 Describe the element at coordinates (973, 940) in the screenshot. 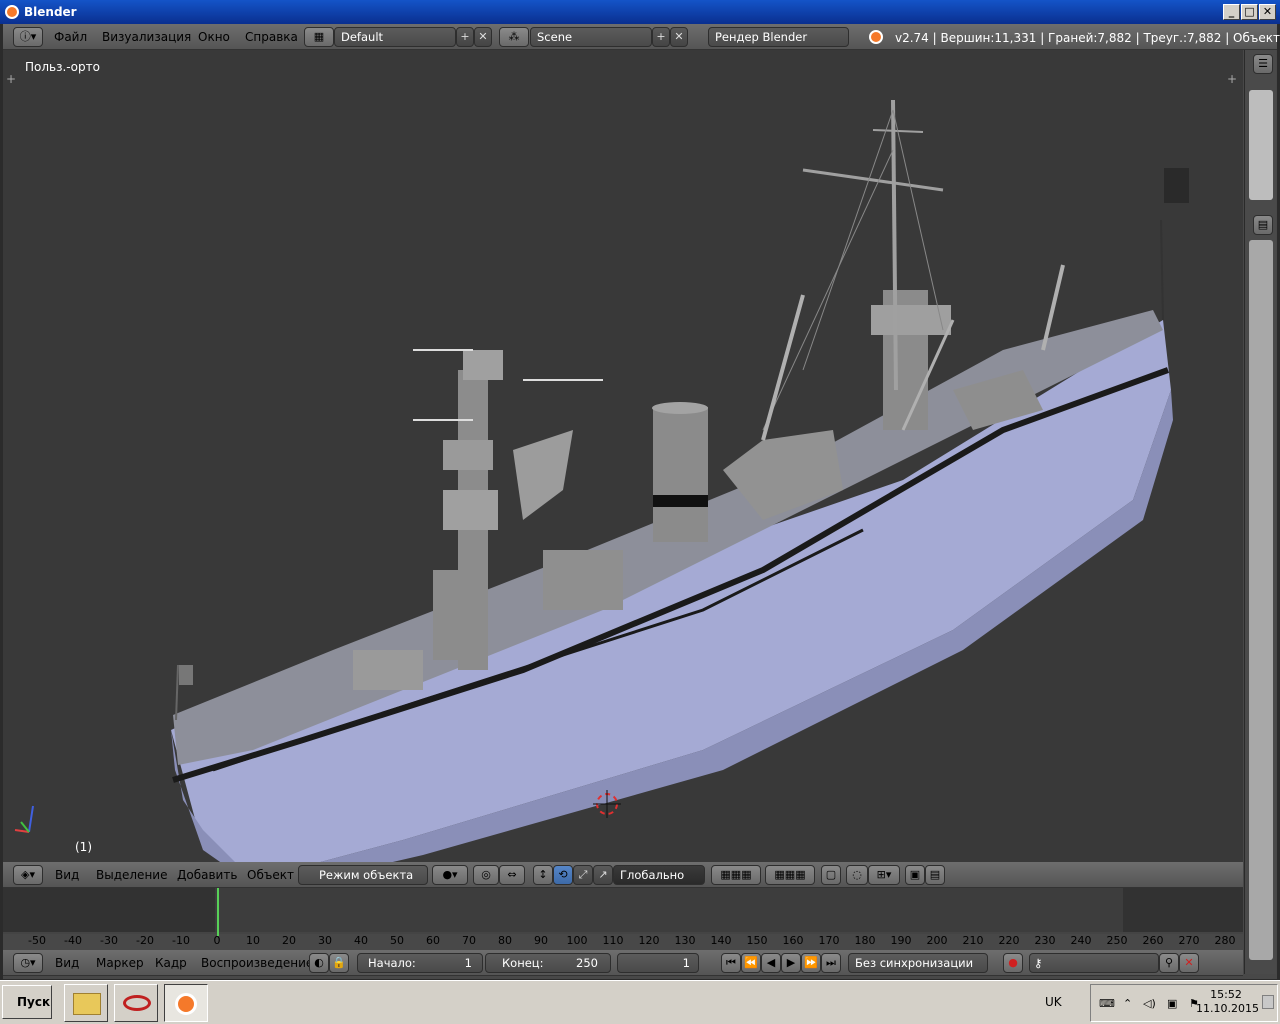

I see `timeline-tick: 210` at that location.